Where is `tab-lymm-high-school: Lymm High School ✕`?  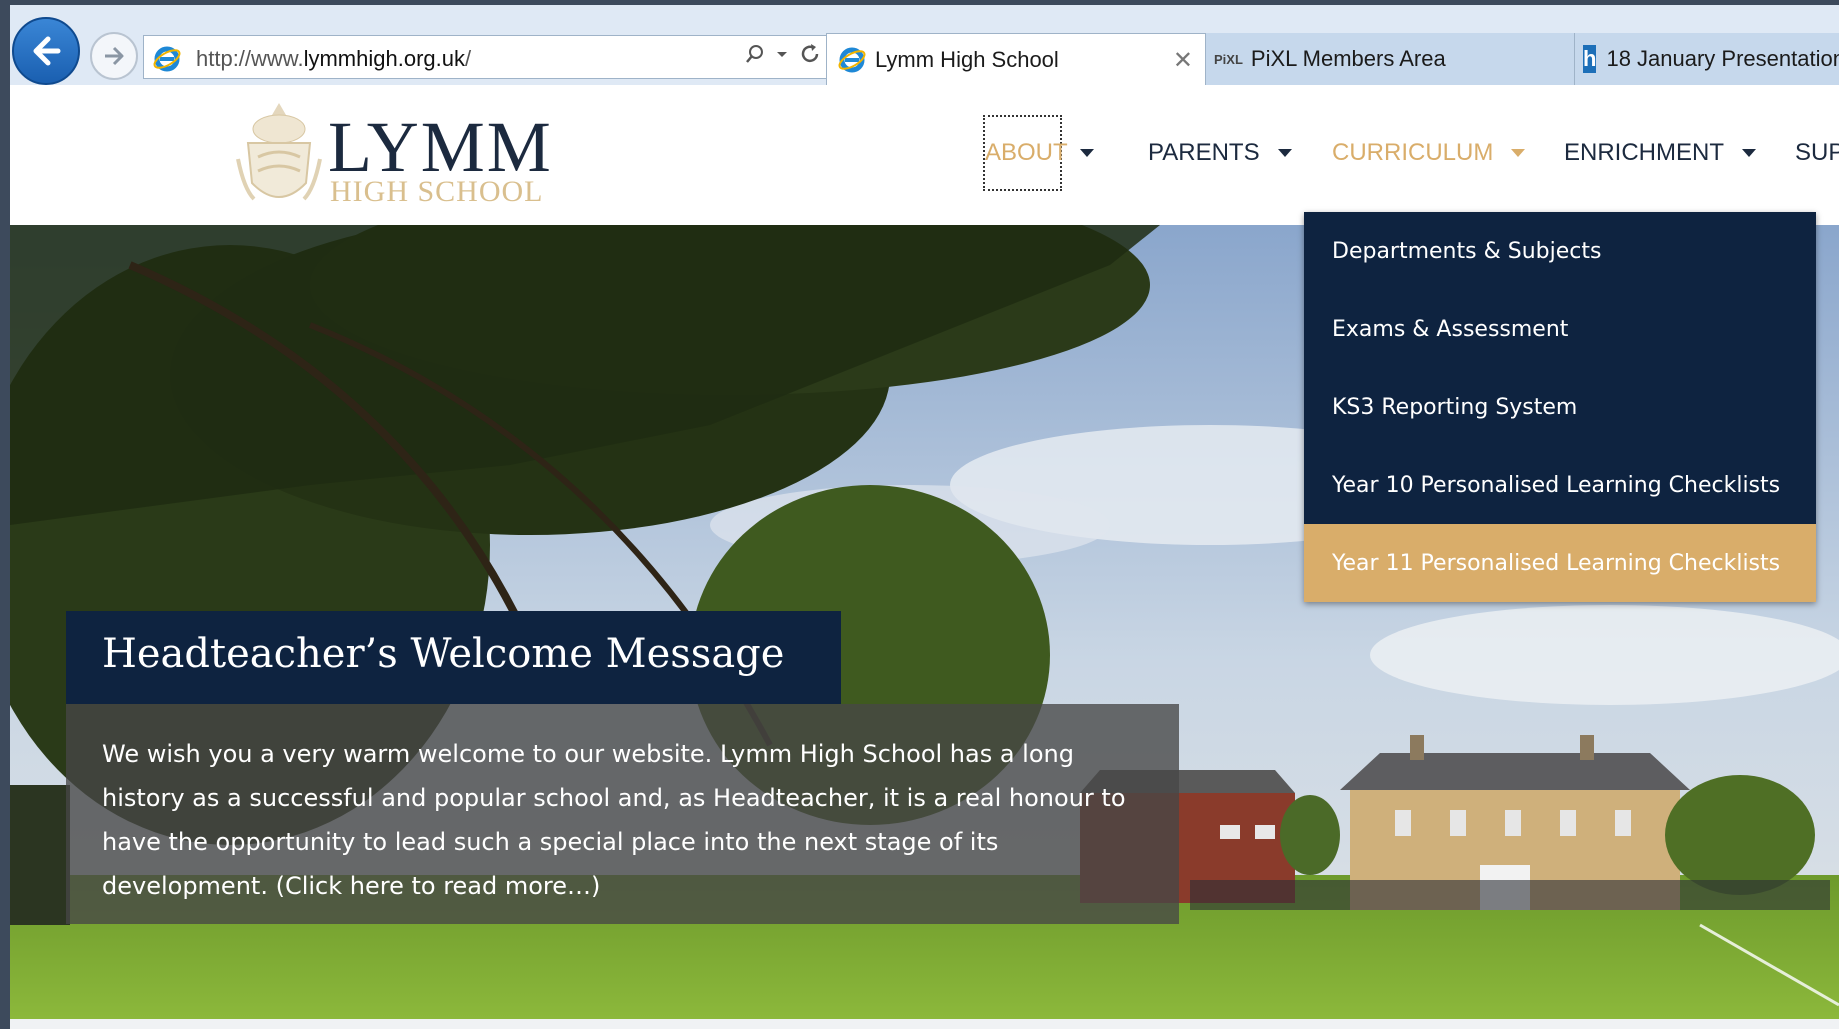
tab-lymm-high-school: Lymm High School ✕ is located at coordinates (1016, 59).